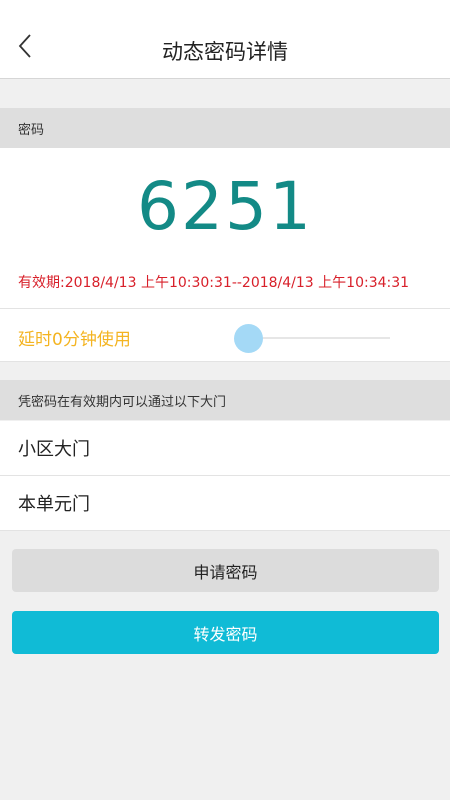  Describe the element at coordinates (54, 449) in the screenshot. I see `gate-item-label: 小区大门` at that location.